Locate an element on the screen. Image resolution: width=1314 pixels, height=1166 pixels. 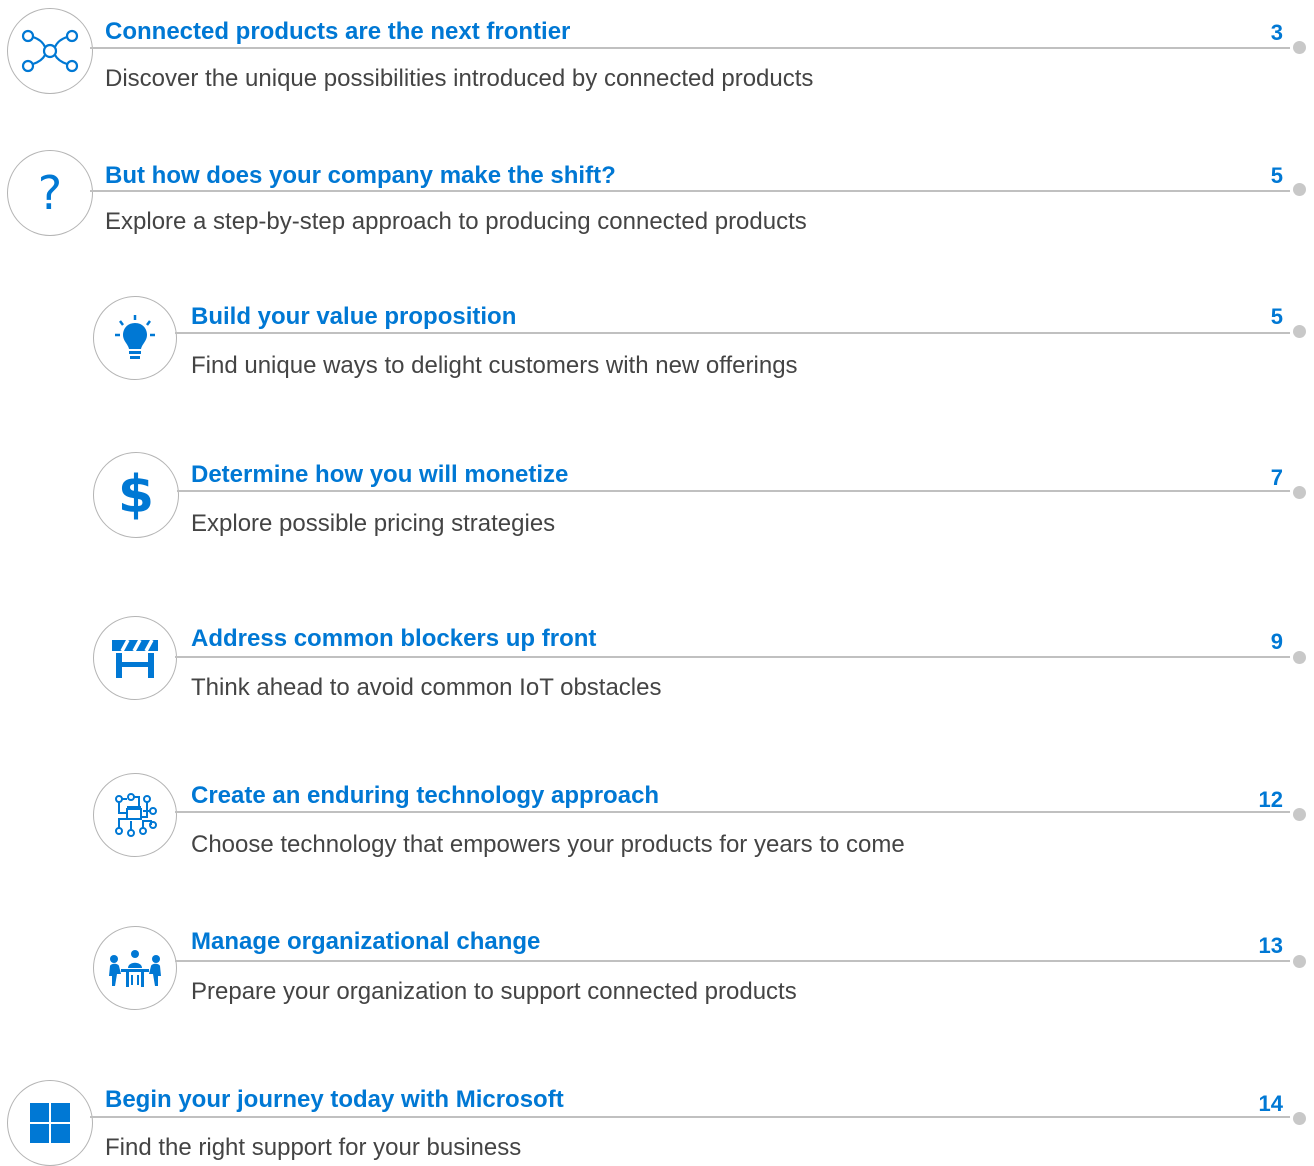
circuit-icon is located at coordinates (135, 815).